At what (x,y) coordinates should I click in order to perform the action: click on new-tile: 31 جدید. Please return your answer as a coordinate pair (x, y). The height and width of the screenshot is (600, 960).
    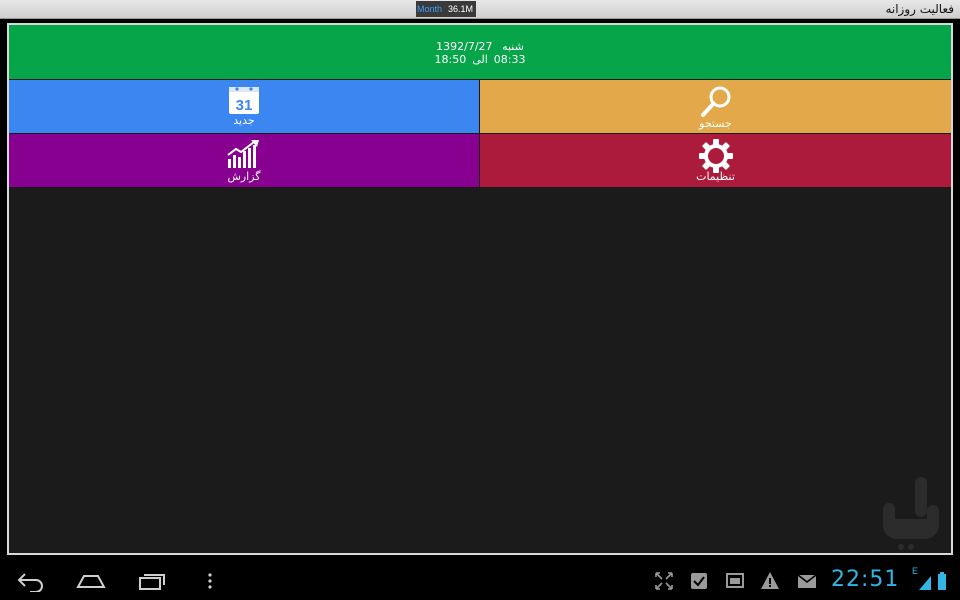
    Looking at the image, I should click on (244, 106).